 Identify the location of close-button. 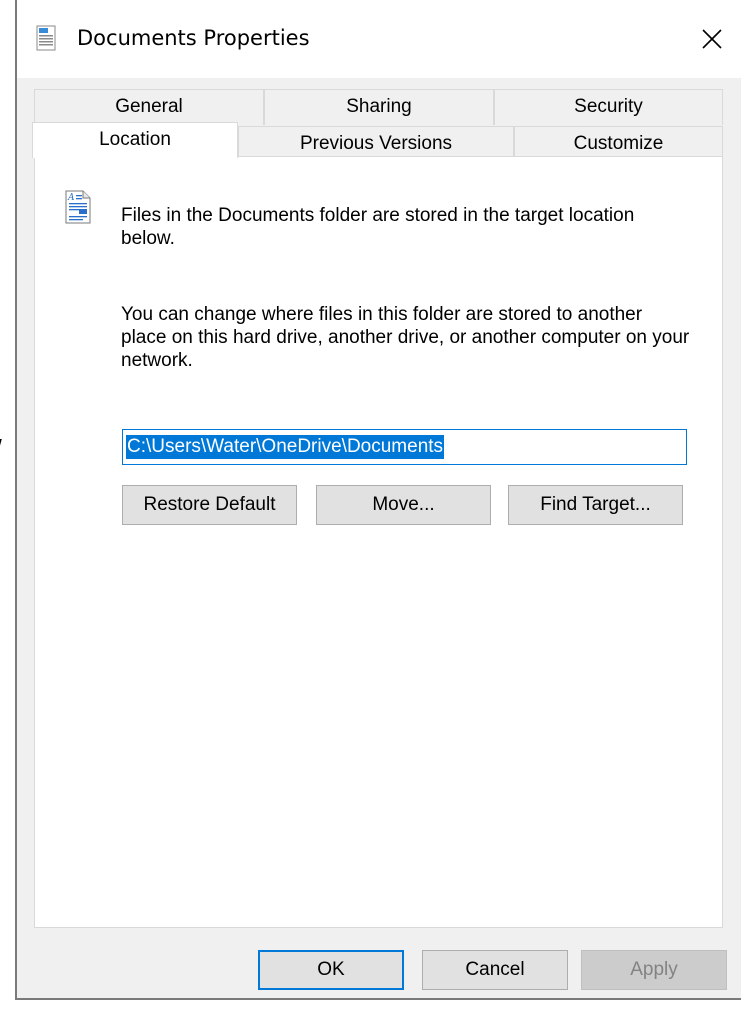
(712, 39).